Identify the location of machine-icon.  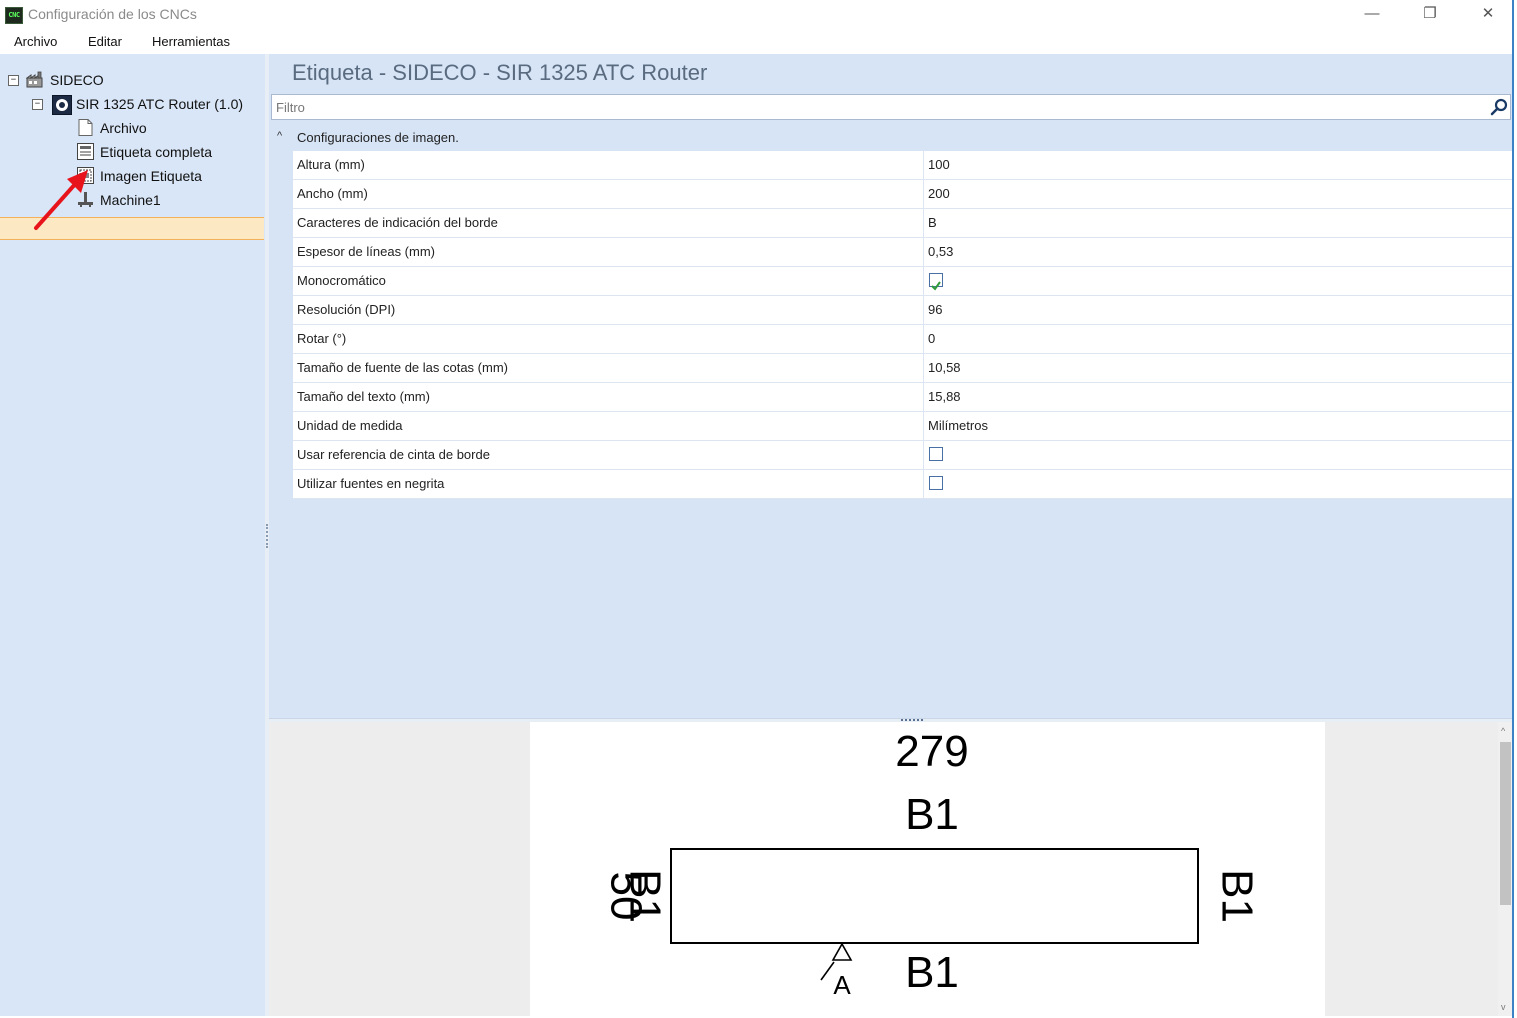
(62, 105).